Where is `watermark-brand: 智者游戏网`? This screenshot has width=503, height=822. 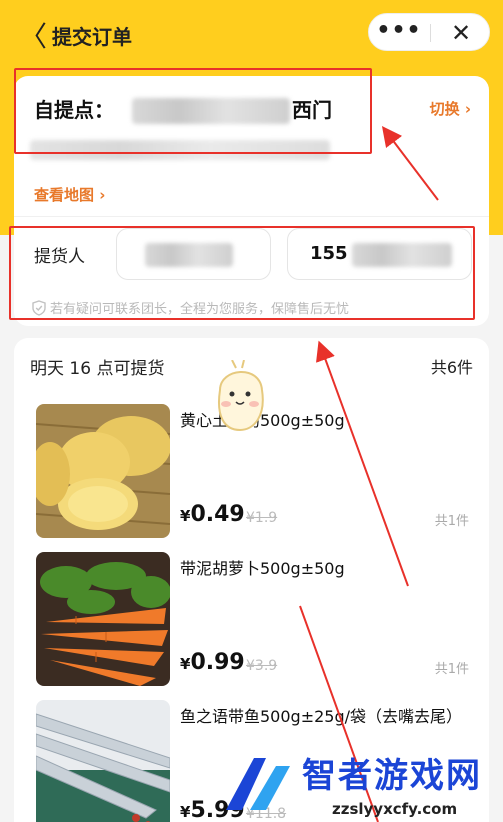
watermark-brand: 智者游戏网 is located at coordinates (392, 776).